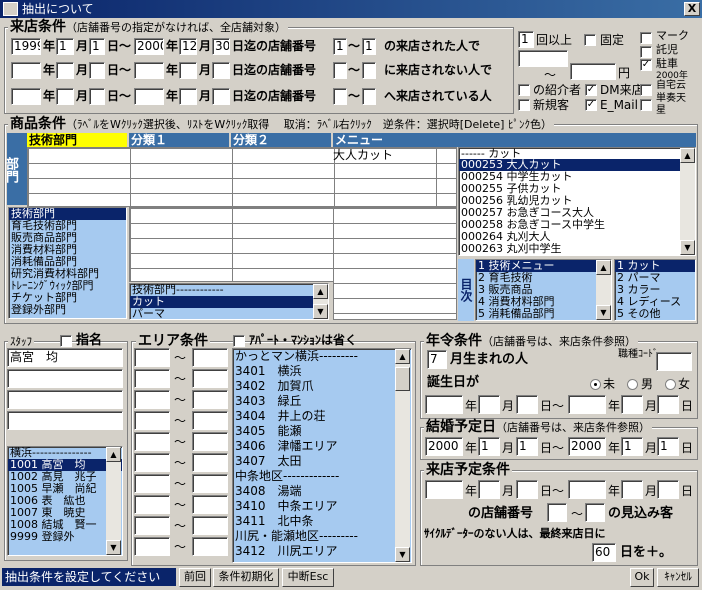  I want to click on to-day-input: 30, so click(221, 46).